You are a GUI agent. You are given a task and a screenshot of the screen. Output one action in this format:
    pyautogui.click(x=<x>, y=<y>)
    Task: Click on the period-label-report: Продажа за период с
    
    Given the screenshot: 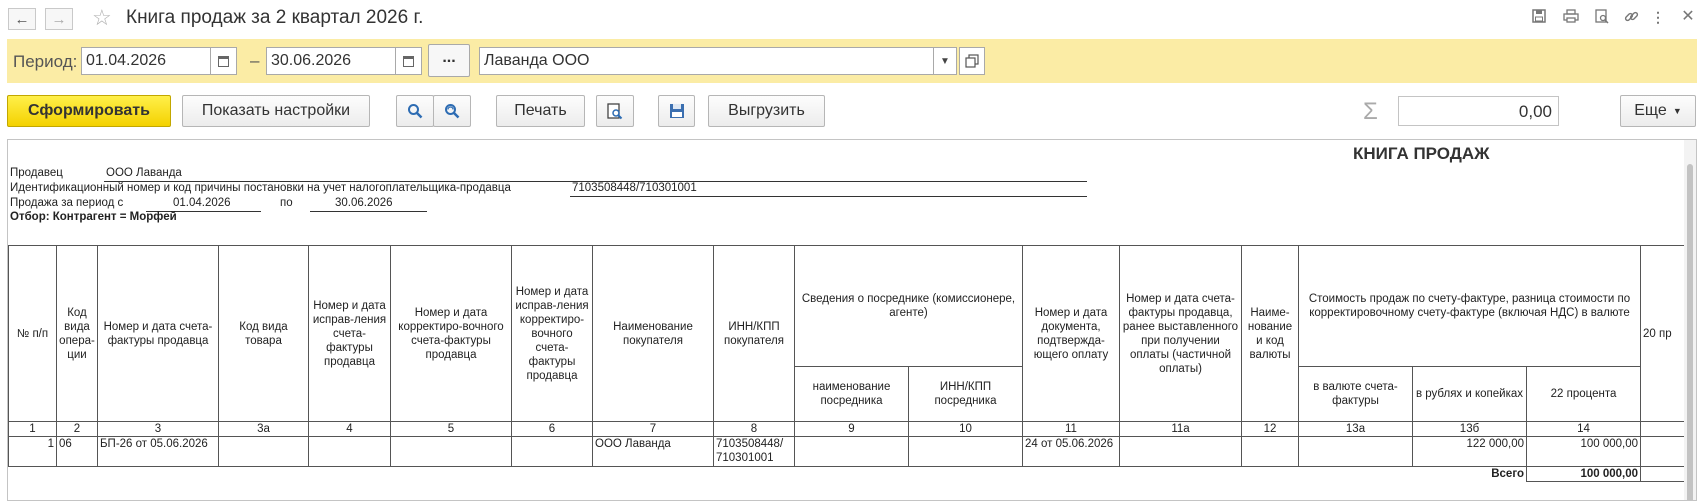 What is the action you would take?
    pyautogui.click(x=67, y=203)
    